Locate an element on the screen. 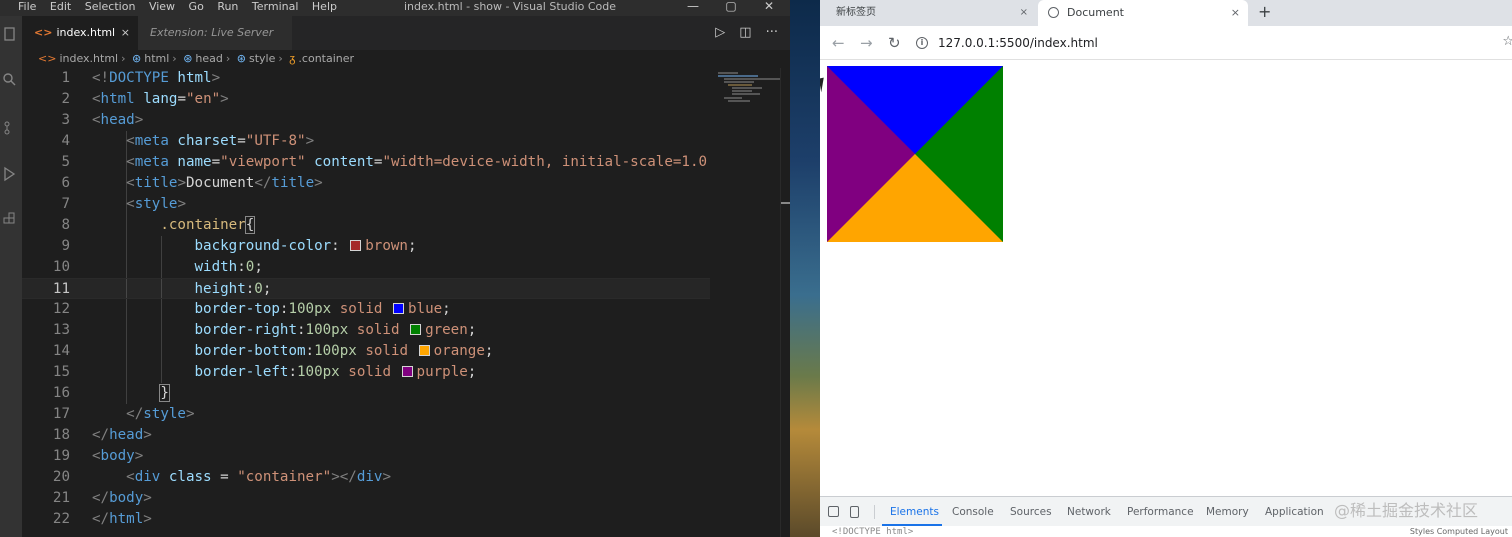 The image size is (1512, 537). menu-file: File is located at coordinates (27, 6).